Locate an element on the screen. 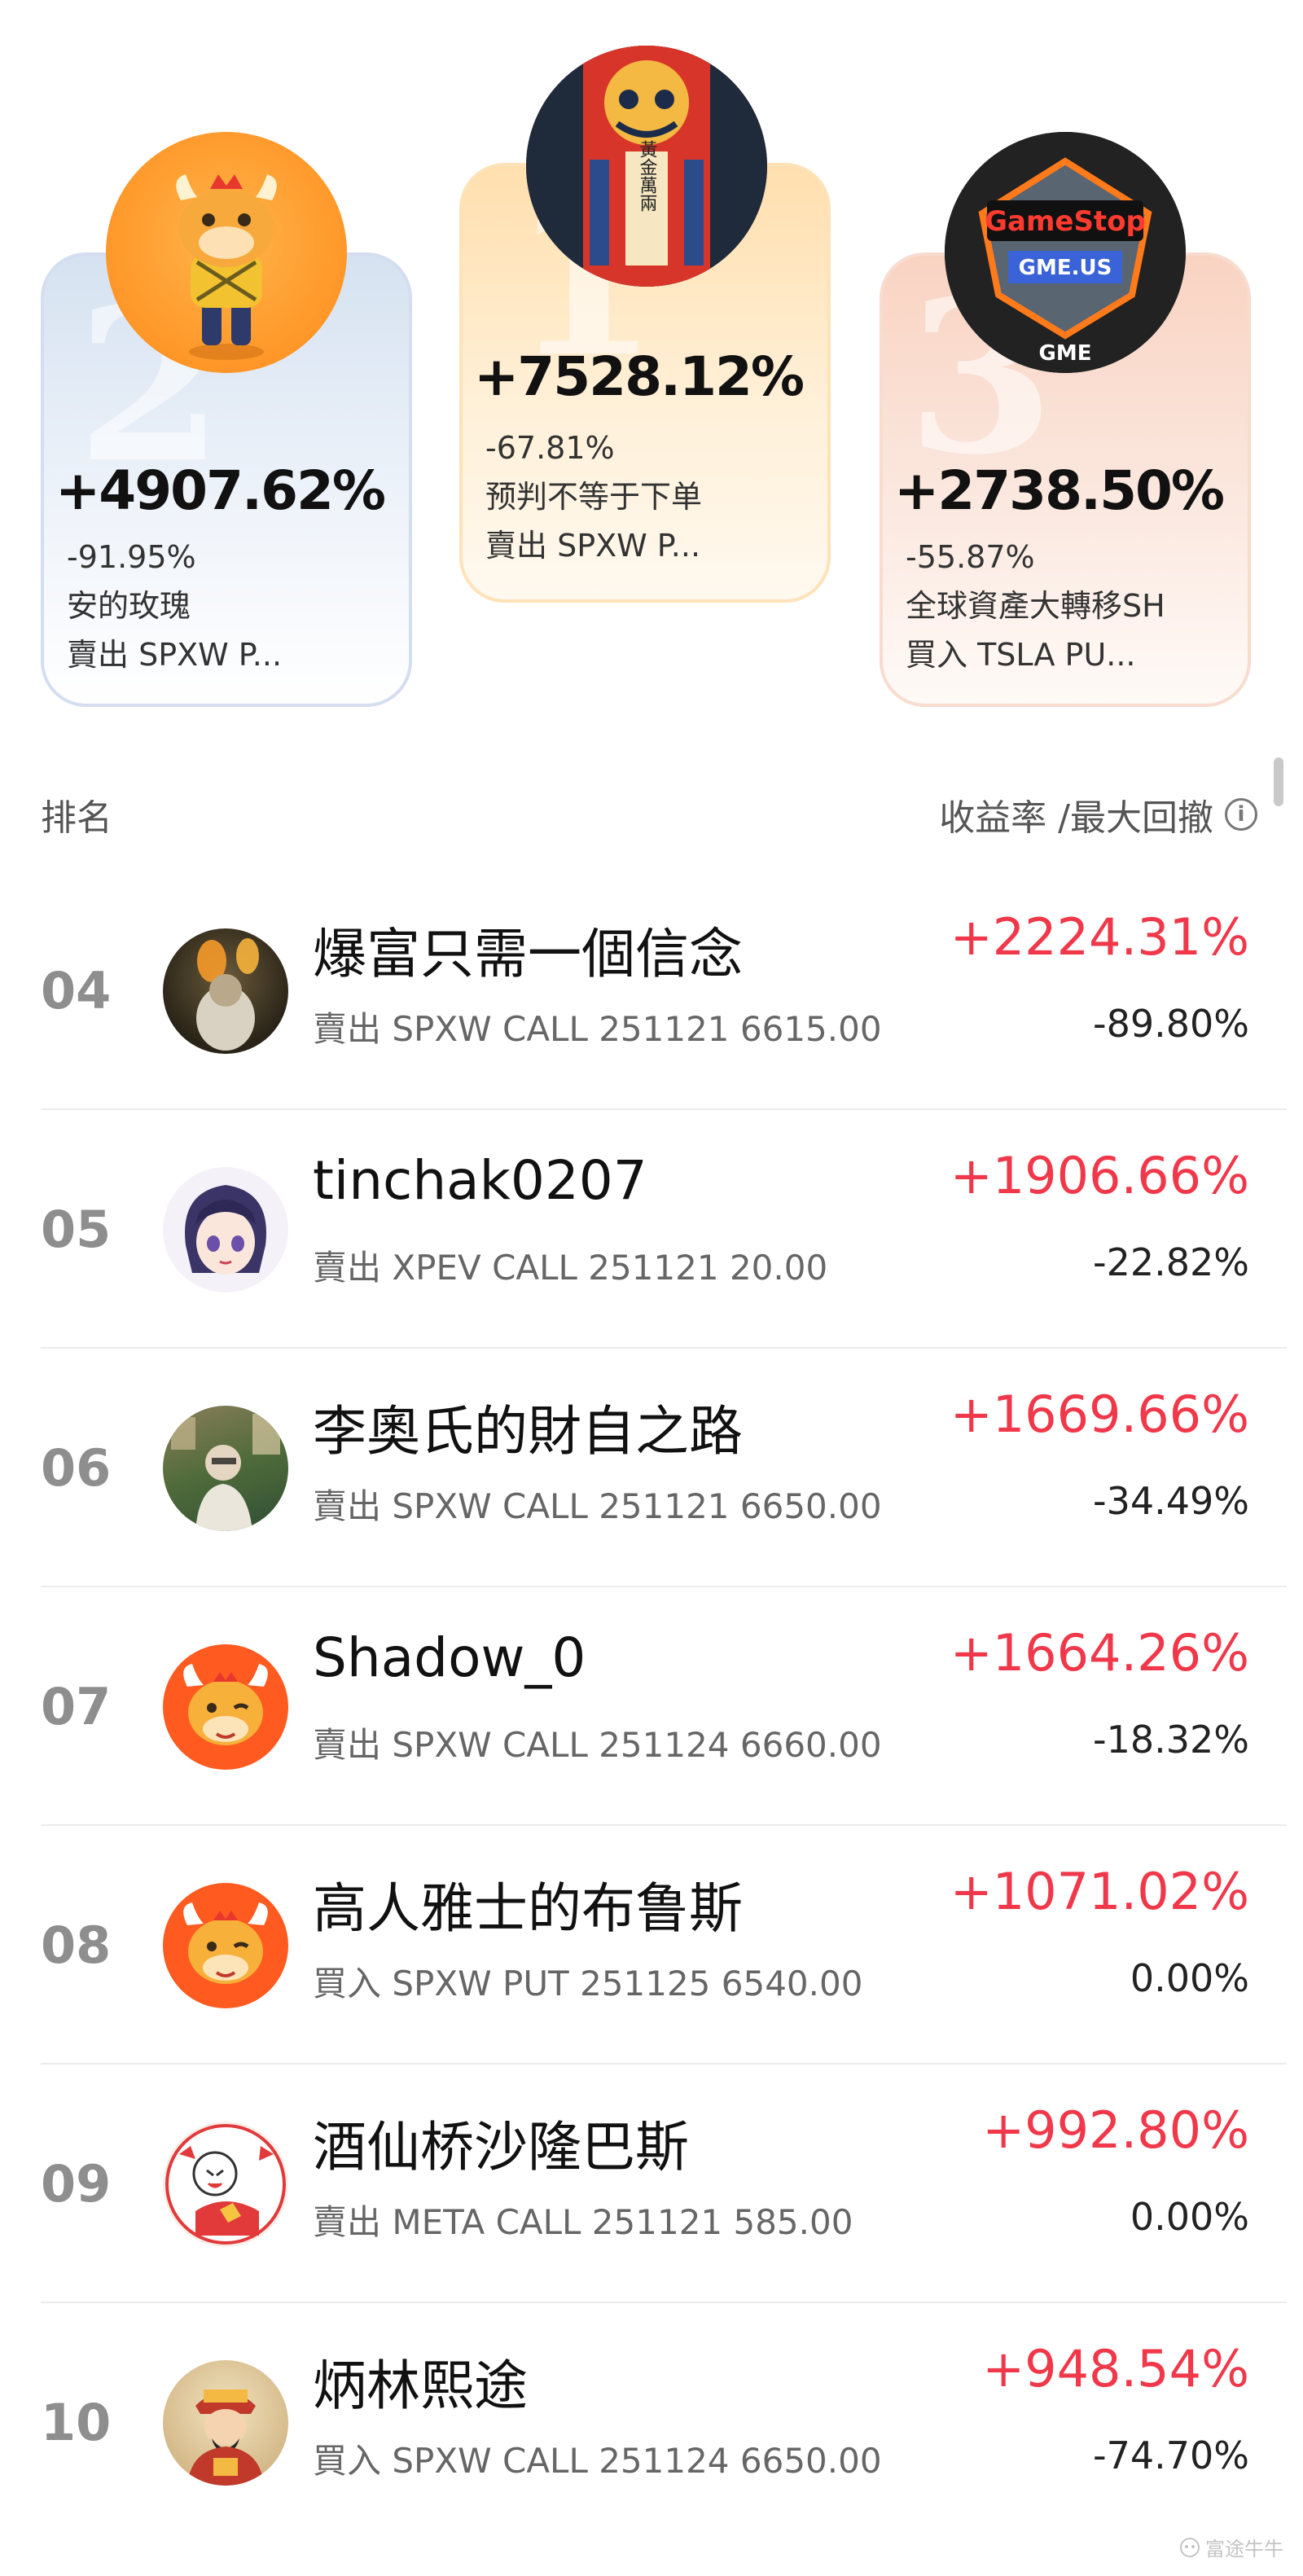  rank-column-label: 排名 is located at coordinates (76, 818).